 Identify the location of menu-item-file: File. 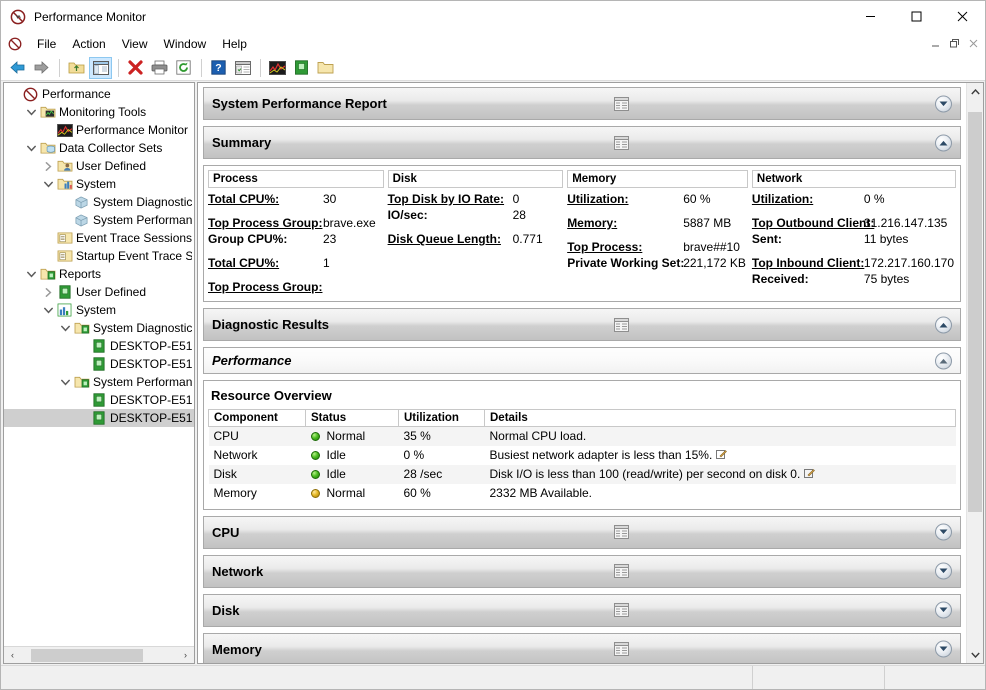
(46, 44).